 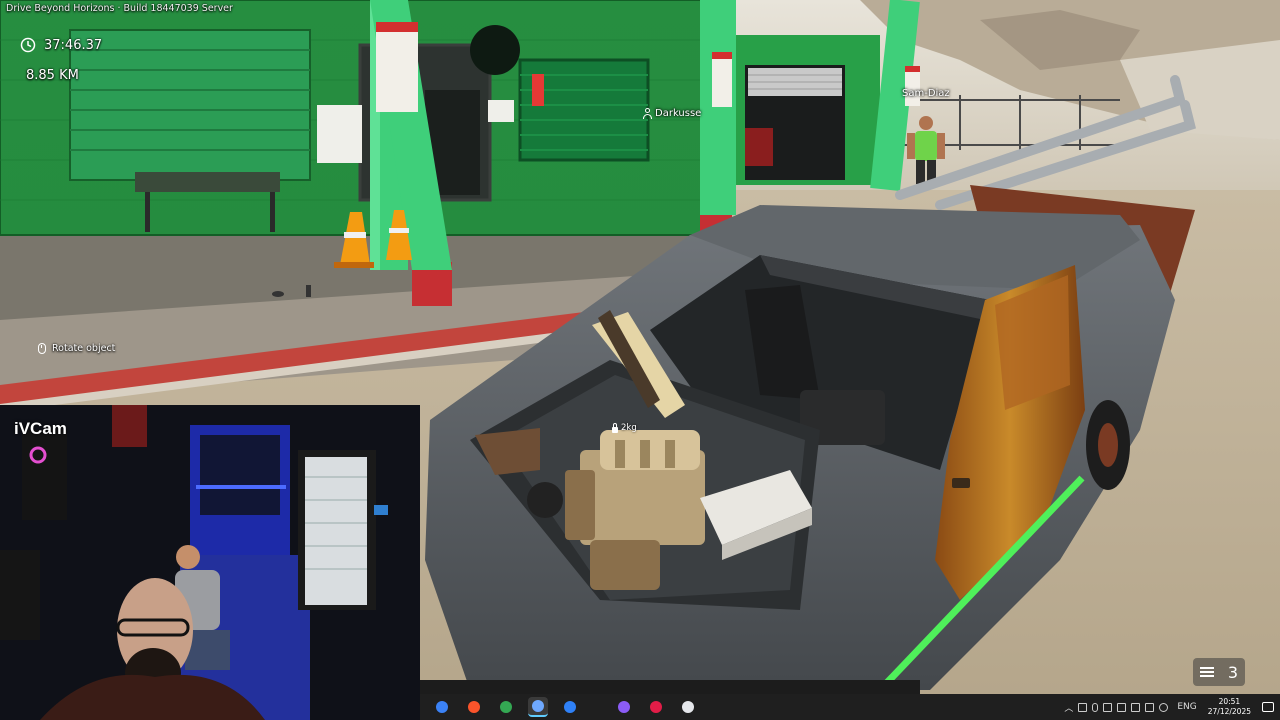 What do you see at coordinates (1164, 707) in the screenshot?
I see `volume-icon` at bounding box center [1164, 707].